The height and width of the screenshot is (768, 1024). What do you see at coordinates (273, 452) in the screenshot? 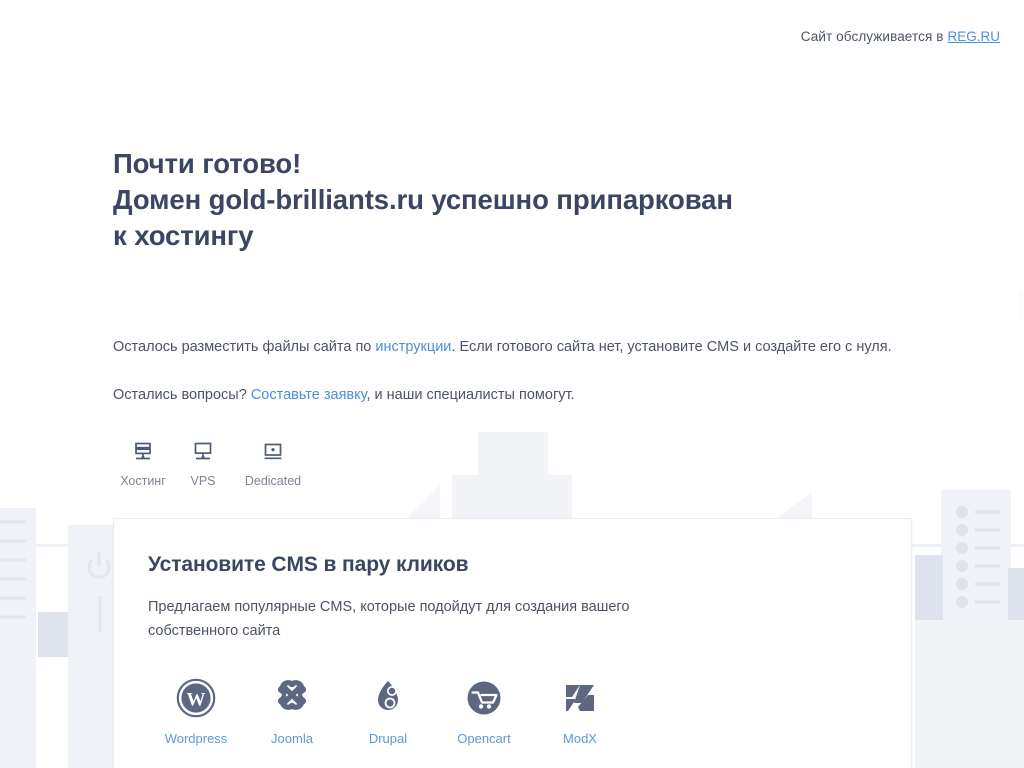
I see `dedicated-server-icon` at bounding box center [273, 452].